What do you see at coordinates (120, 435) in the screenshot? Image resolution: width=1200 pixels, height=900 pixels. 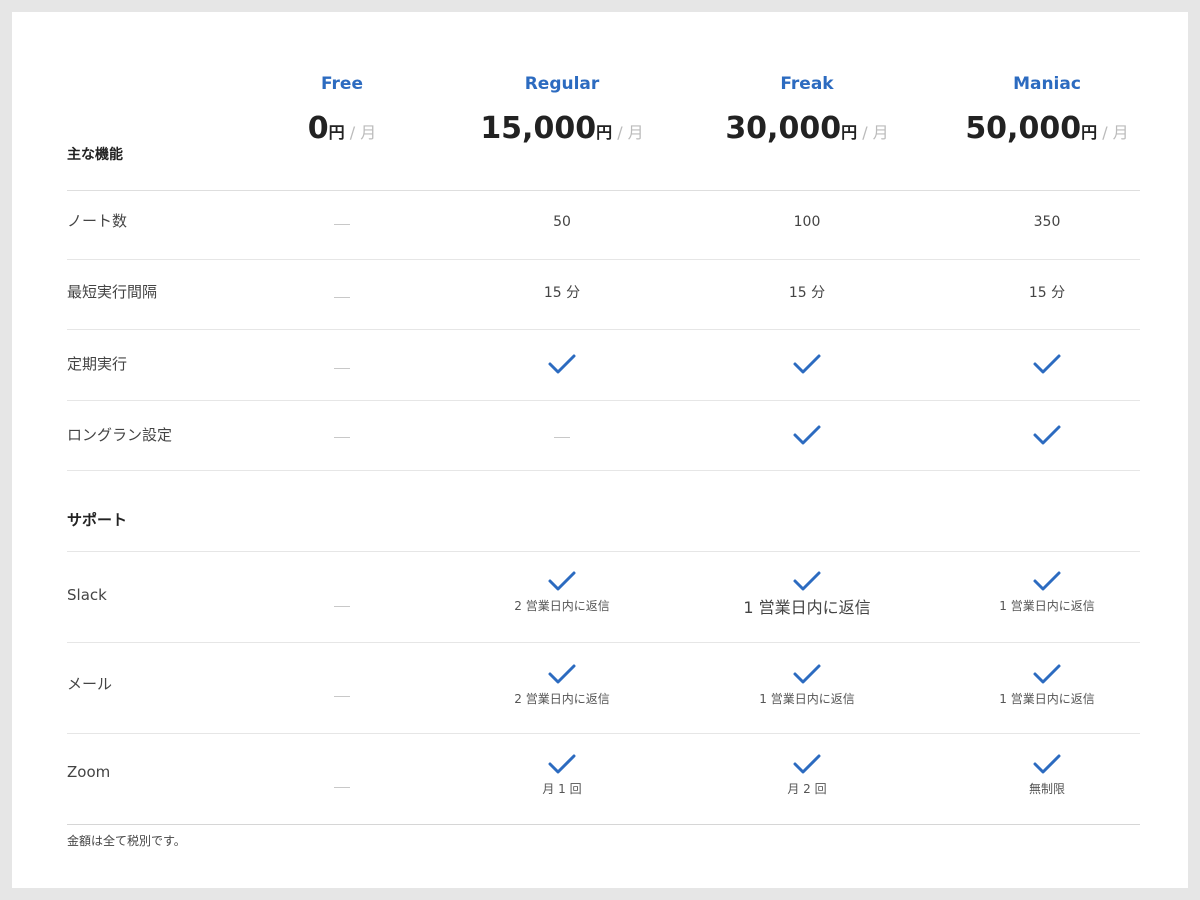 I see `row-label: ロングラン設定` at bounding box center [120, 435].